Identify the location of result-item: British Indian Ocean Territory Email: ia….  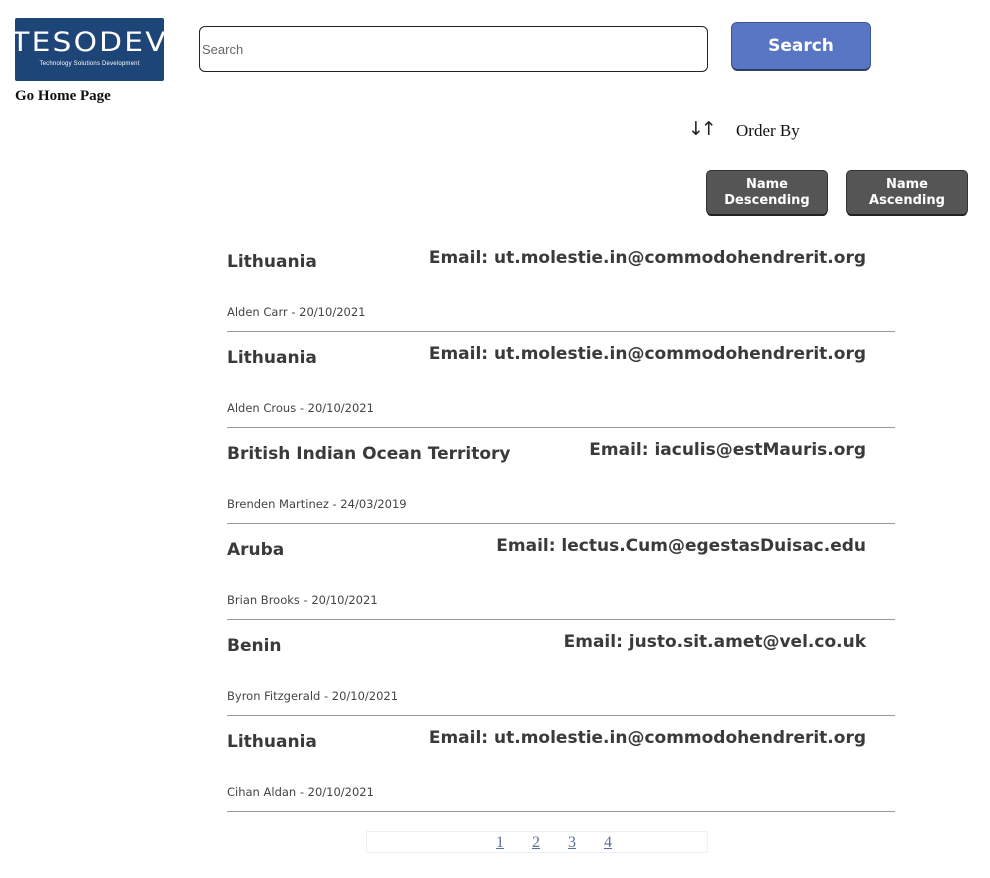
(561, 476).